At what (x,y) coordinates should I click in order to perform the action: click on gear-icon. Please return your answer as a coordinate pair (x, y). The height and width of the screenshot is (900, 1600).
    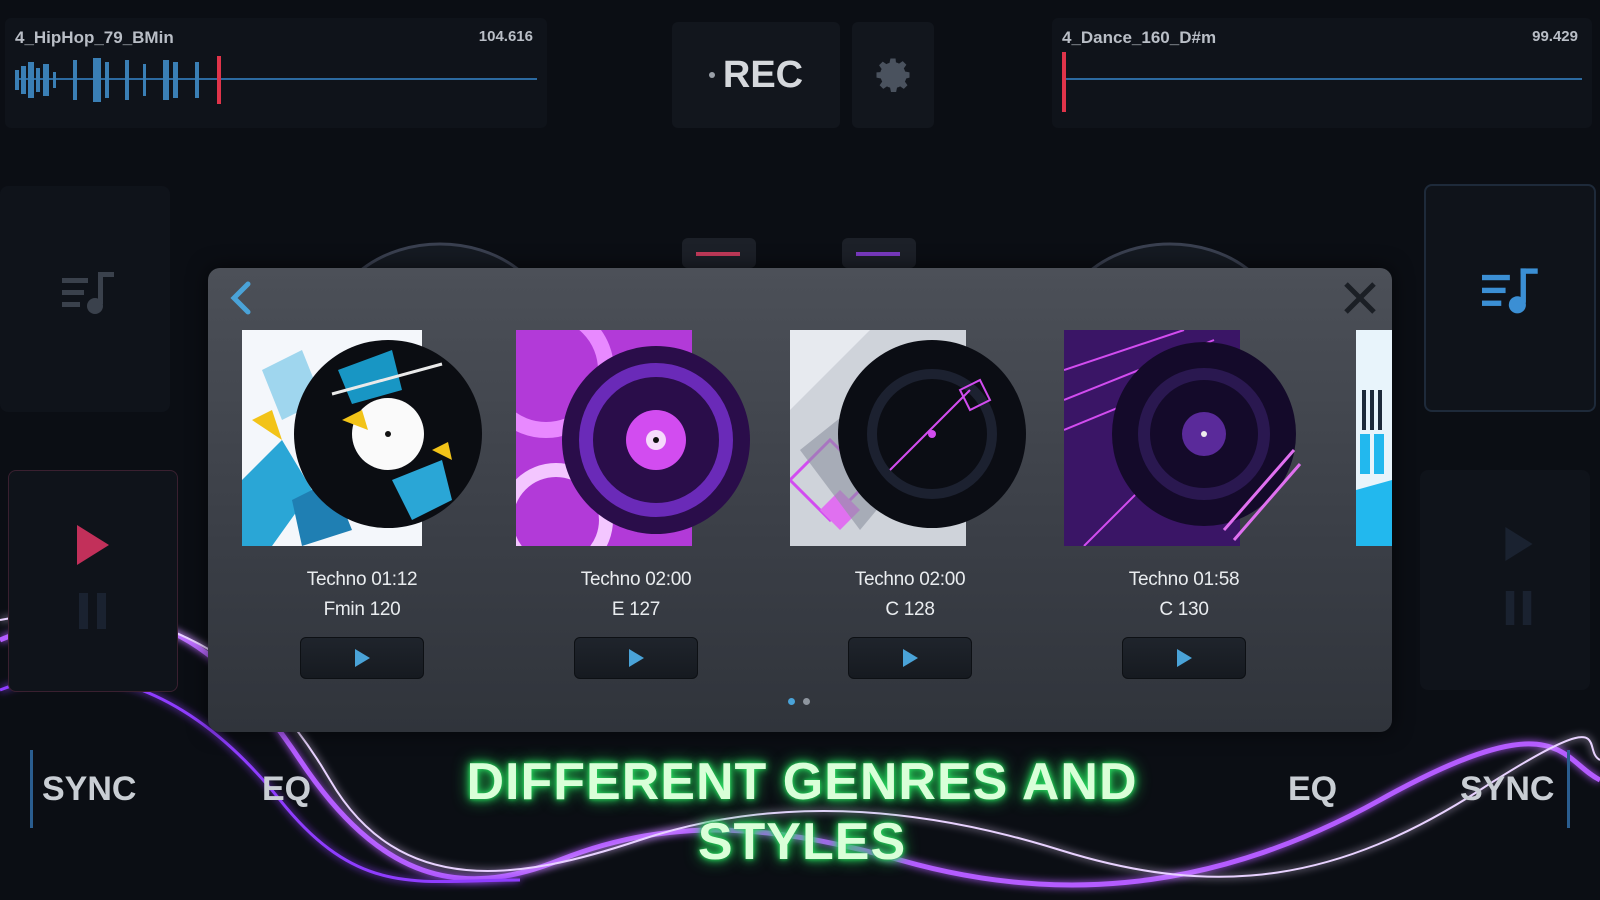
    Looking at the image, I should click on (893, 75).